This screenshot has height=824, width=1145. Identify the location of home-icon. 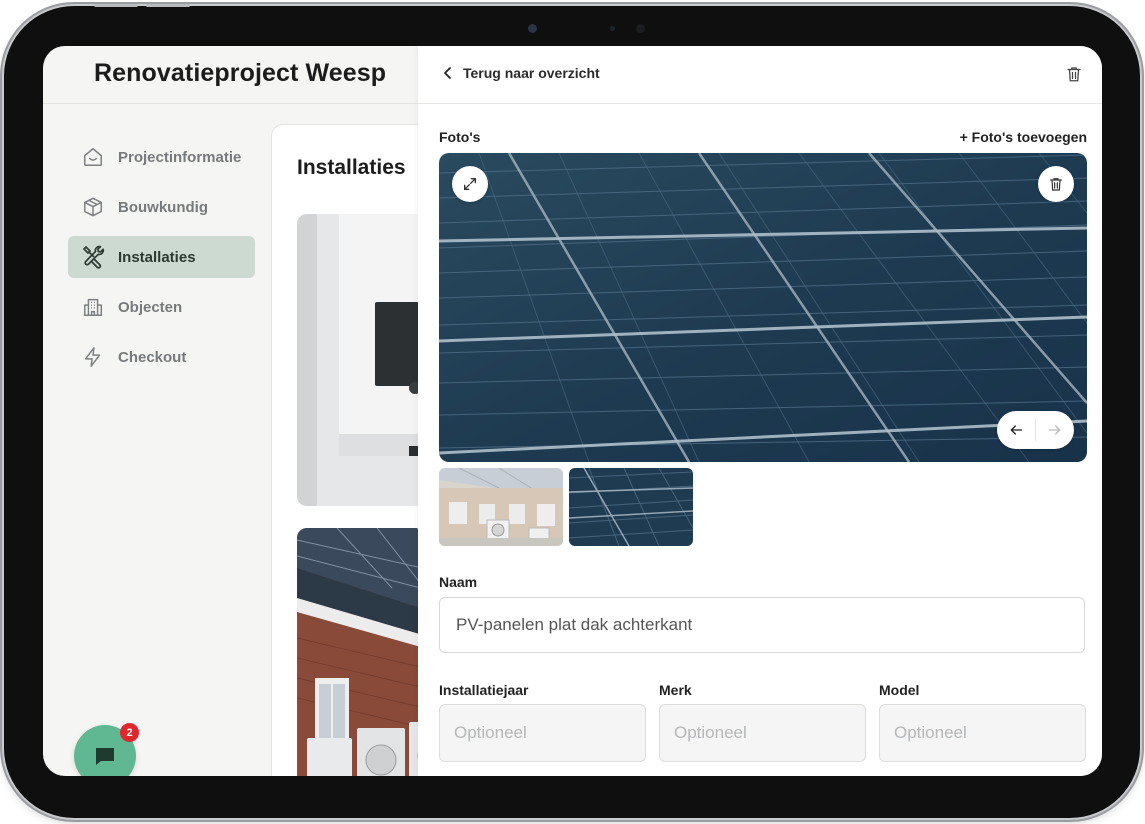
(93, 157).